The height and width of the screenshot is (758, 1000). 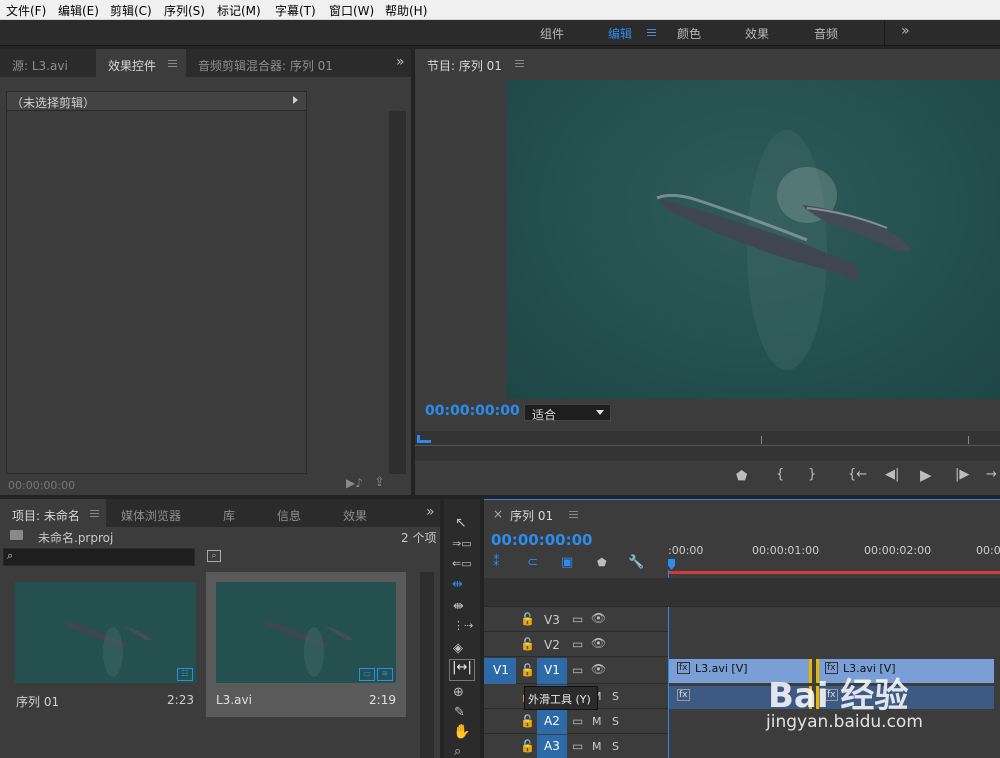 What do you see at coordinates (780, 474) in the screenshot?
I see `mark-in-button: {` at bounding box center [780, 474].